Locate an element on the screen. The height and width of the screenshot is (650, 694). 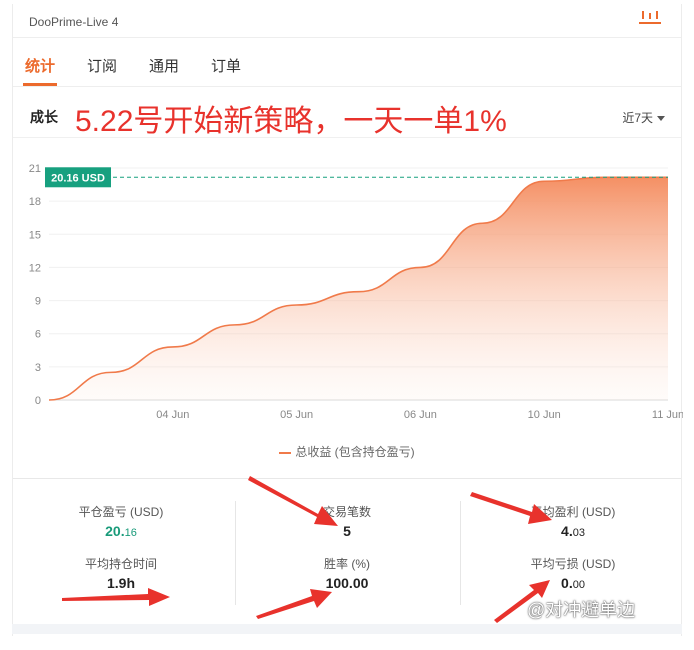
legend-label: 总收益 (包含持仓盈亏) is located at coordinates (355, 452).